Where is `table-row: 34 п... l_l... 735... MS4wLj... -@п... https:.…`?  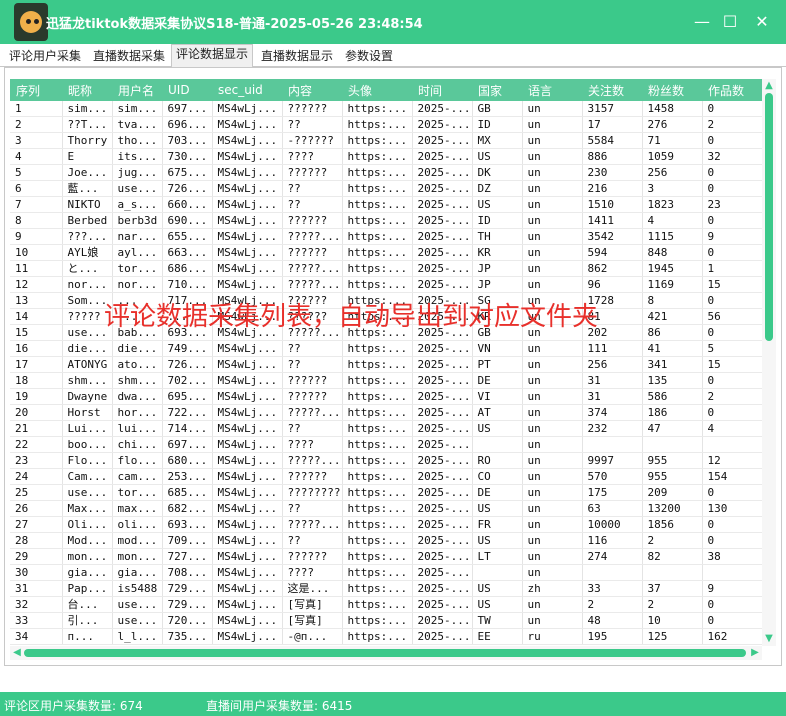
table-row: 34 п... l_l... 735... MS4wLj... -@п... https:.… is located at coordinates (386, 636).